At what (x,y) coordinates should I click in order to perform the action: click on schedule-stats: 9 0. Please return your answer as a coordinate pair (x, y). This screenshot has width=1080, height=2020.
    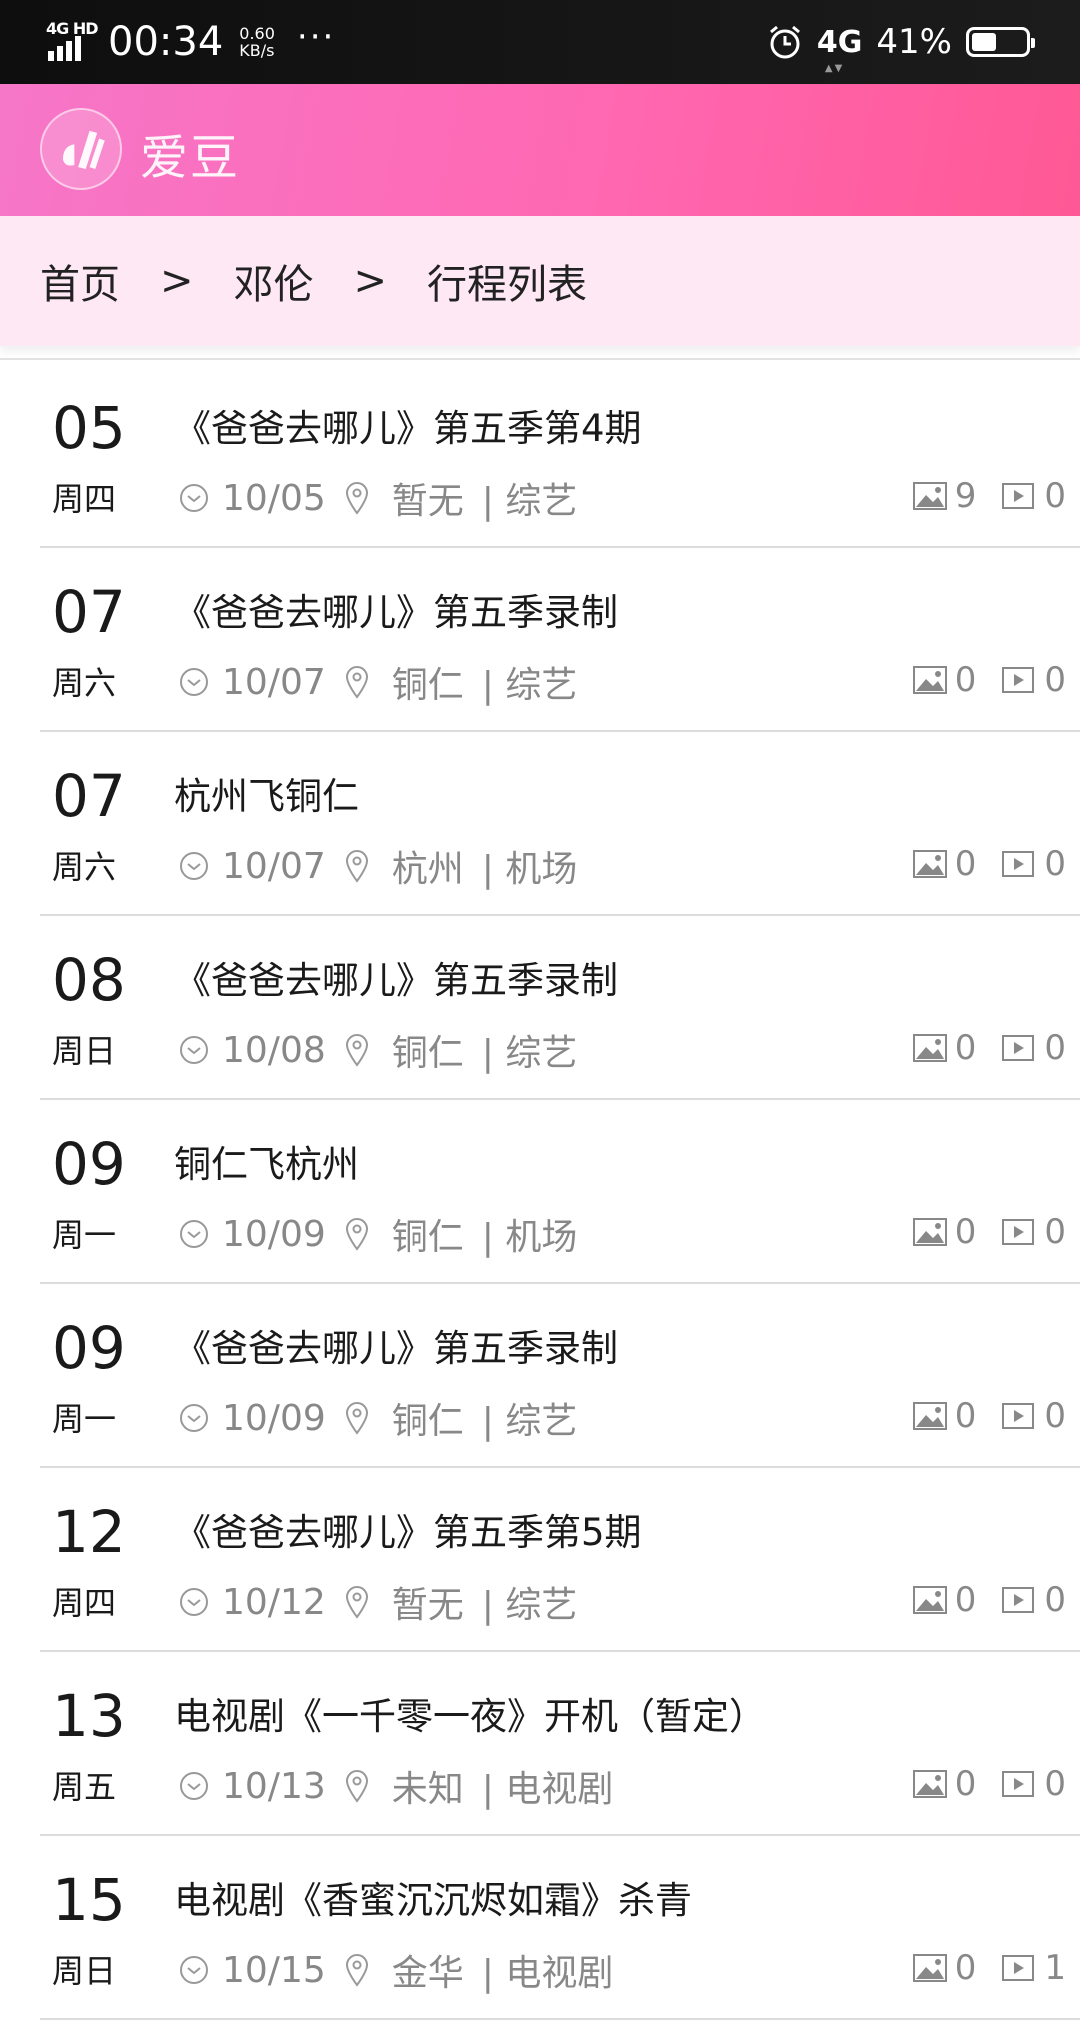
    Looking at the image, I should click on (989, 496).